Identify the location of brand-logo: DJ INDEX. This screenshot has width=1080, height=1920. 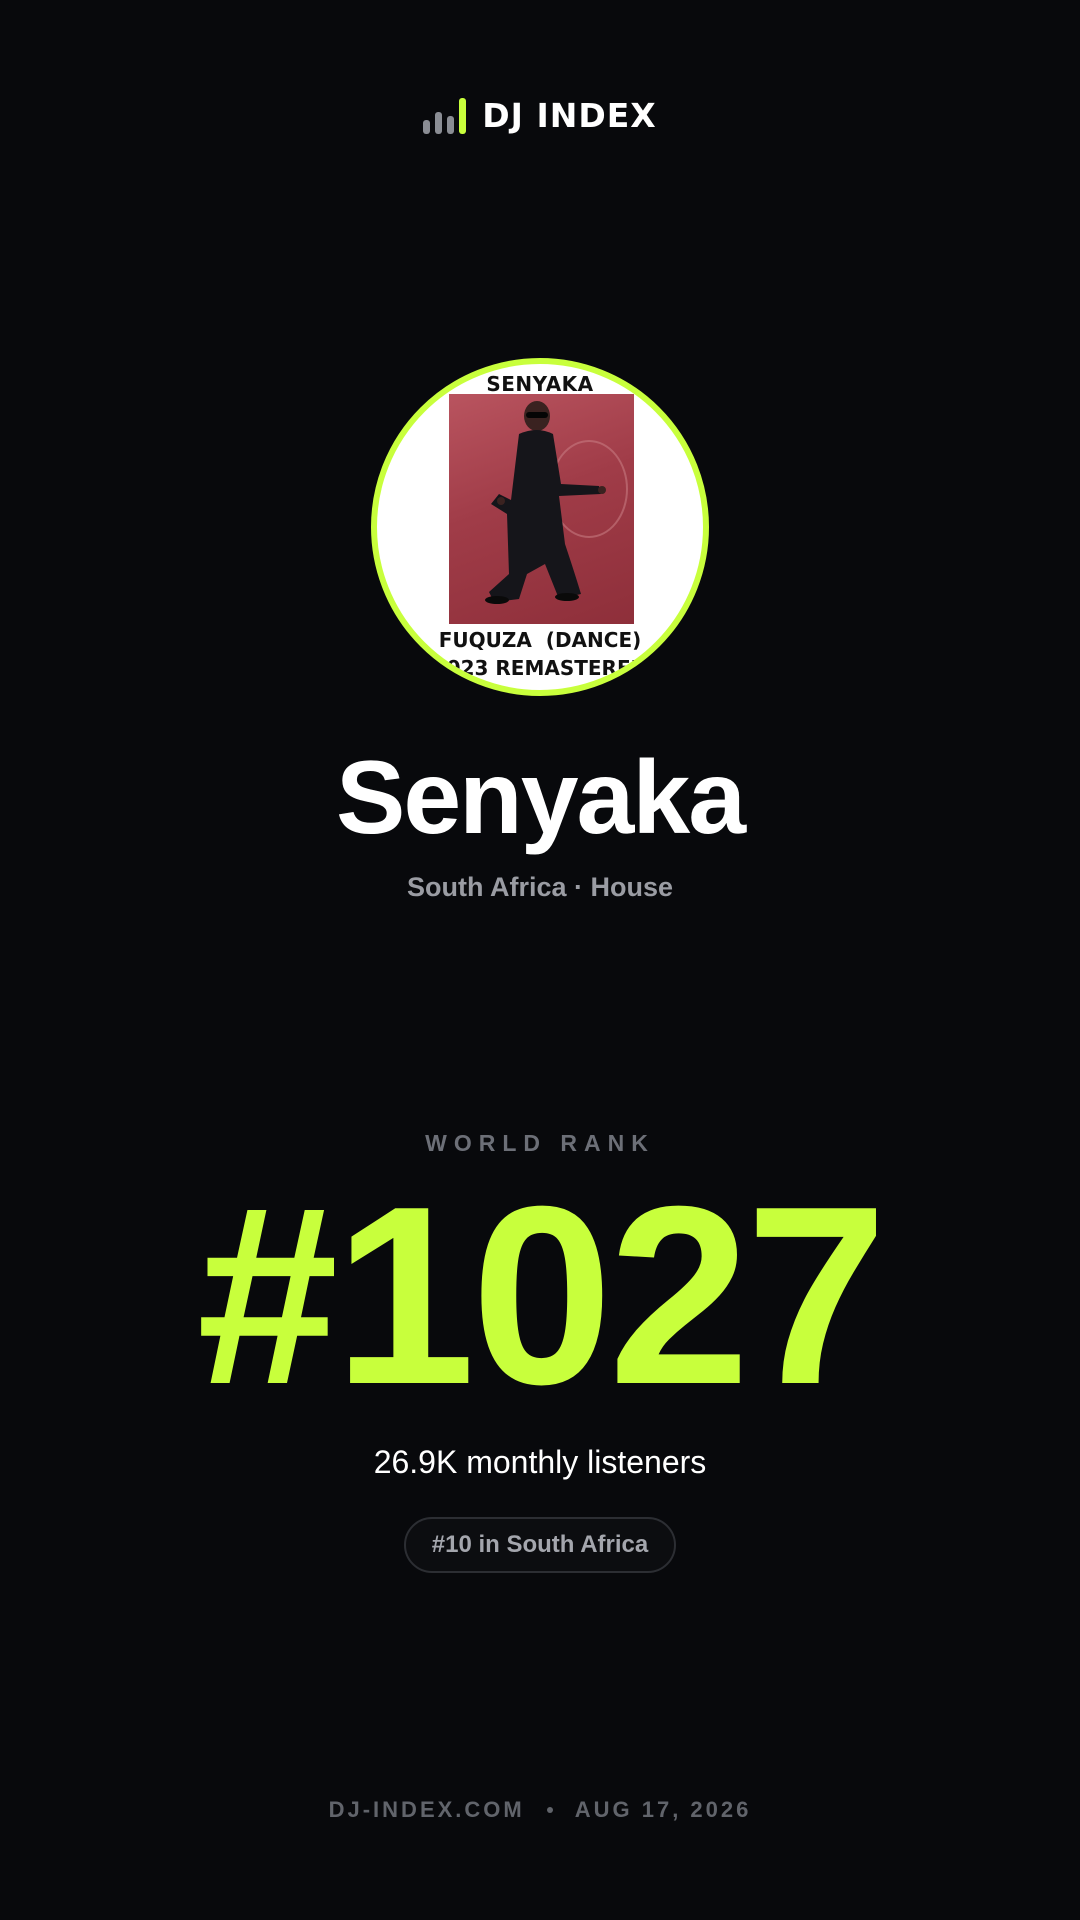
(540, 115).